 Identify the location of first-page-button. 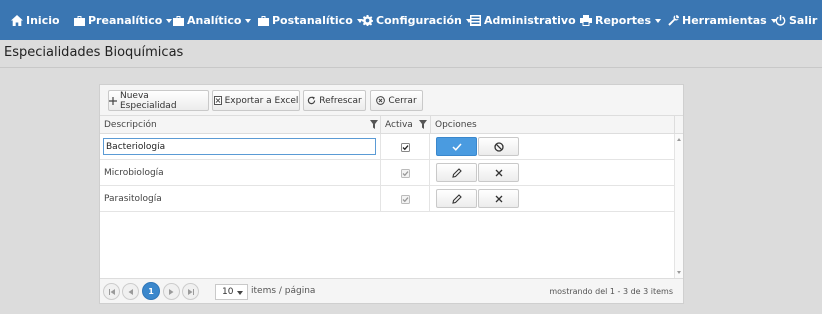
(111, 291).